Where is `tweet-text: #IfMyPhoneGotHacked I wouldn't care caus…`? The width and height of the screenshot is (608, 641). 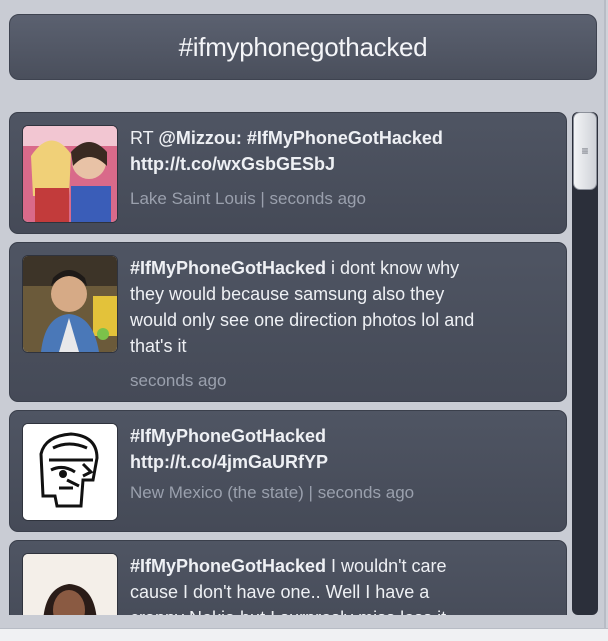
tweet-text: #IfMyPhoneGotHacked I wouldn't care caus… is located at coordinates (288, 585).